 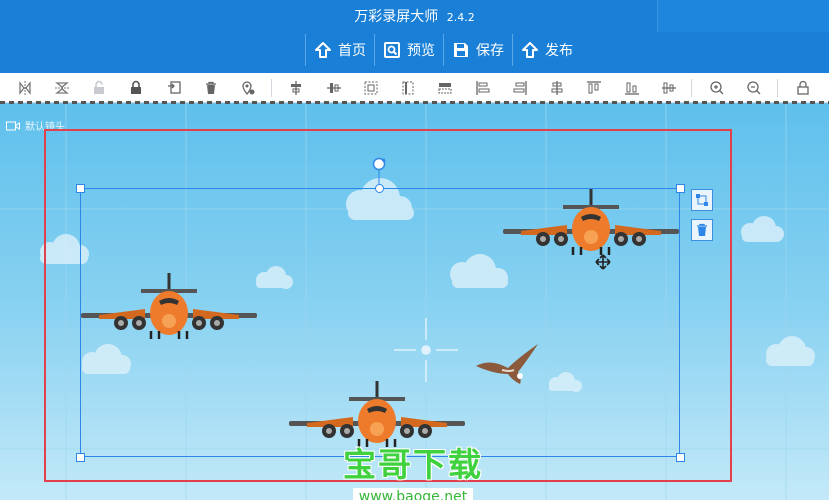 I want to click on lock-button, so click(x=136, y=88).